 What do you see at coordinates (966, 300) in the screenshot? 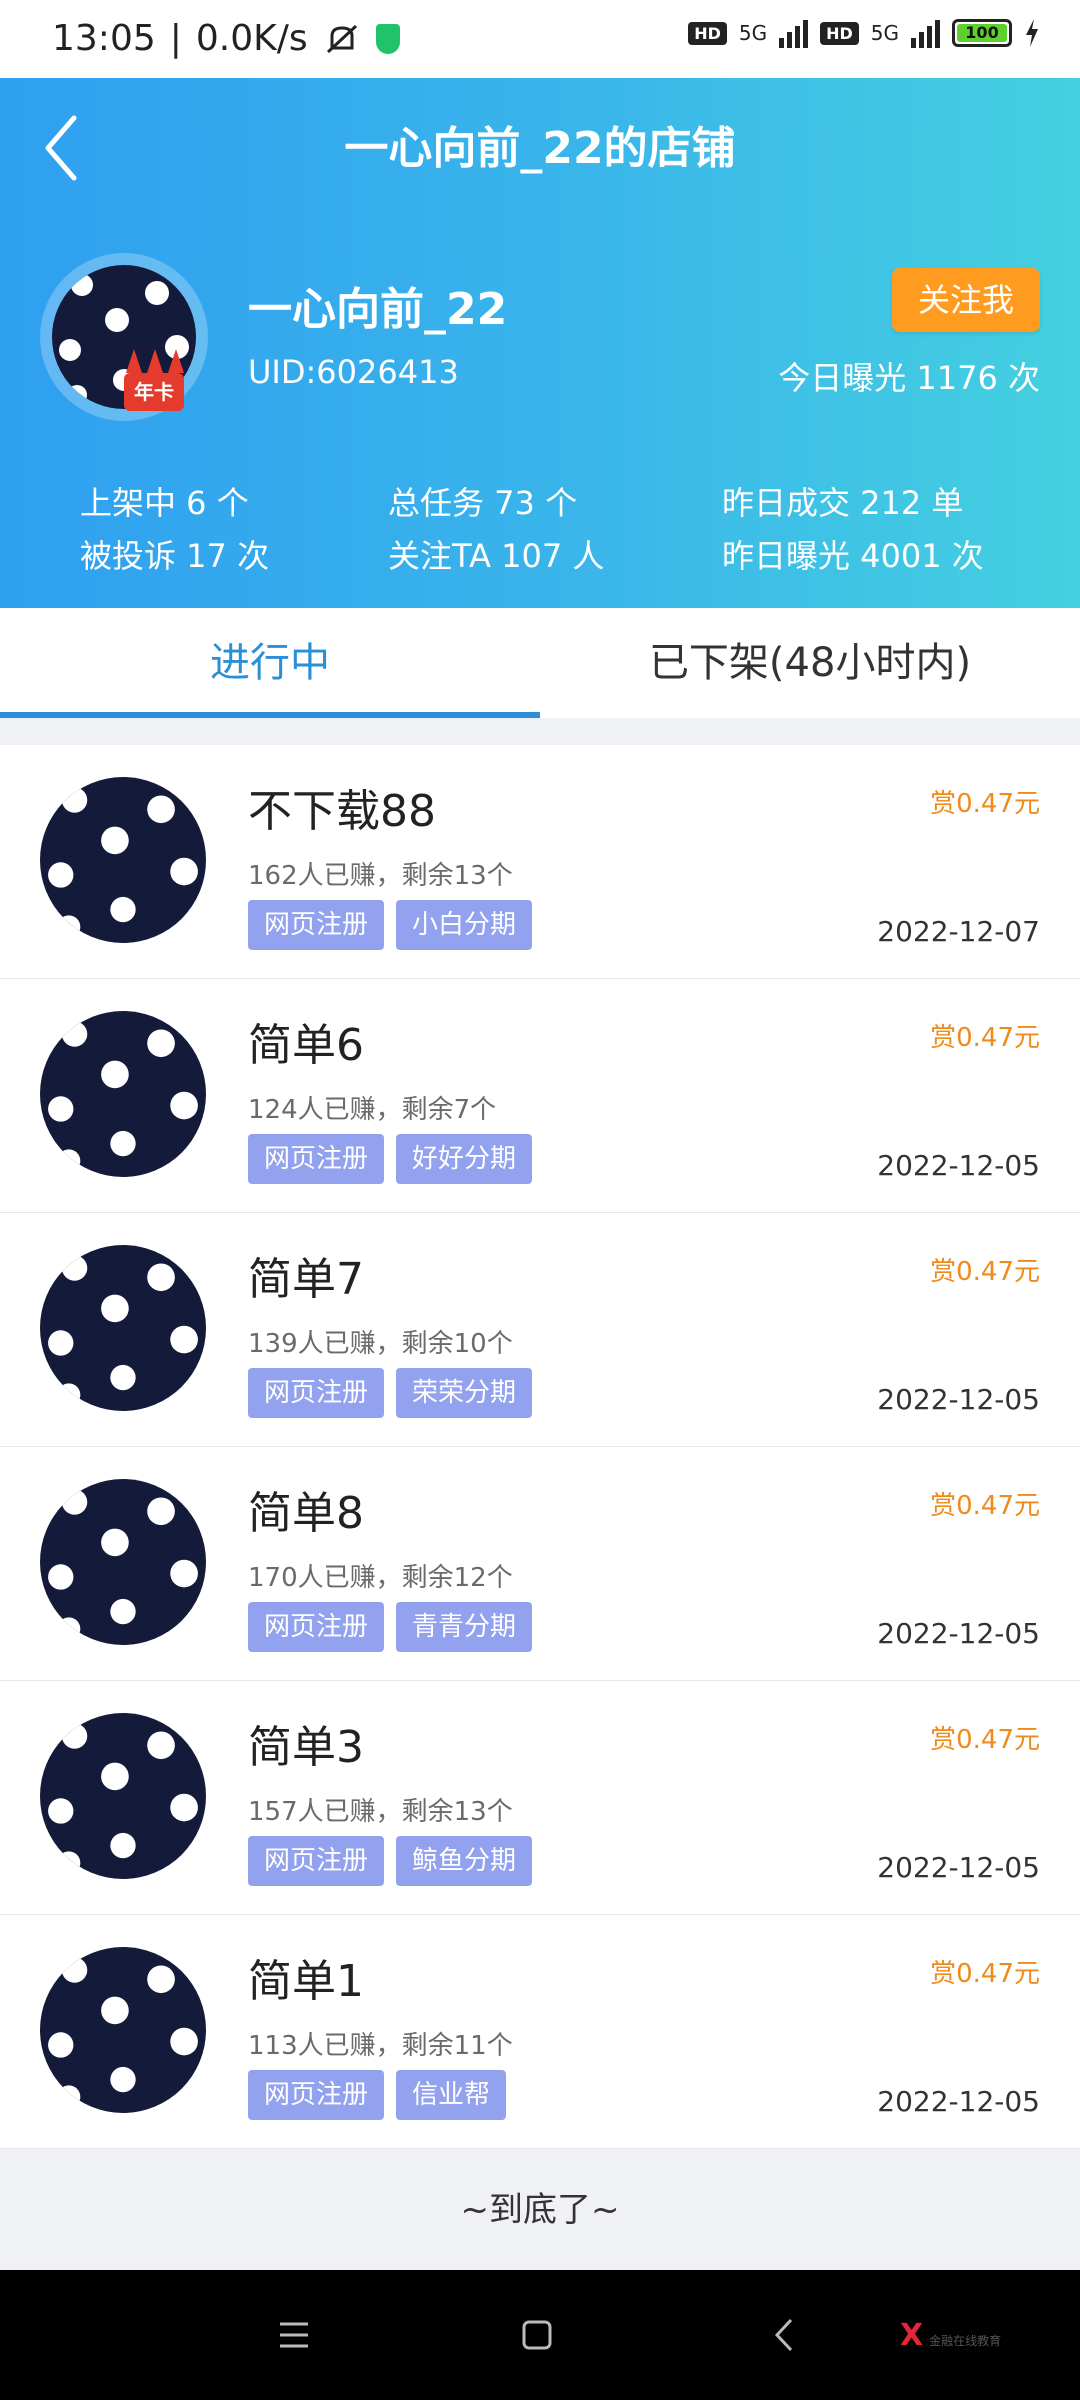
I see `follow-button: 关注我` at bounding box center [966, 300].